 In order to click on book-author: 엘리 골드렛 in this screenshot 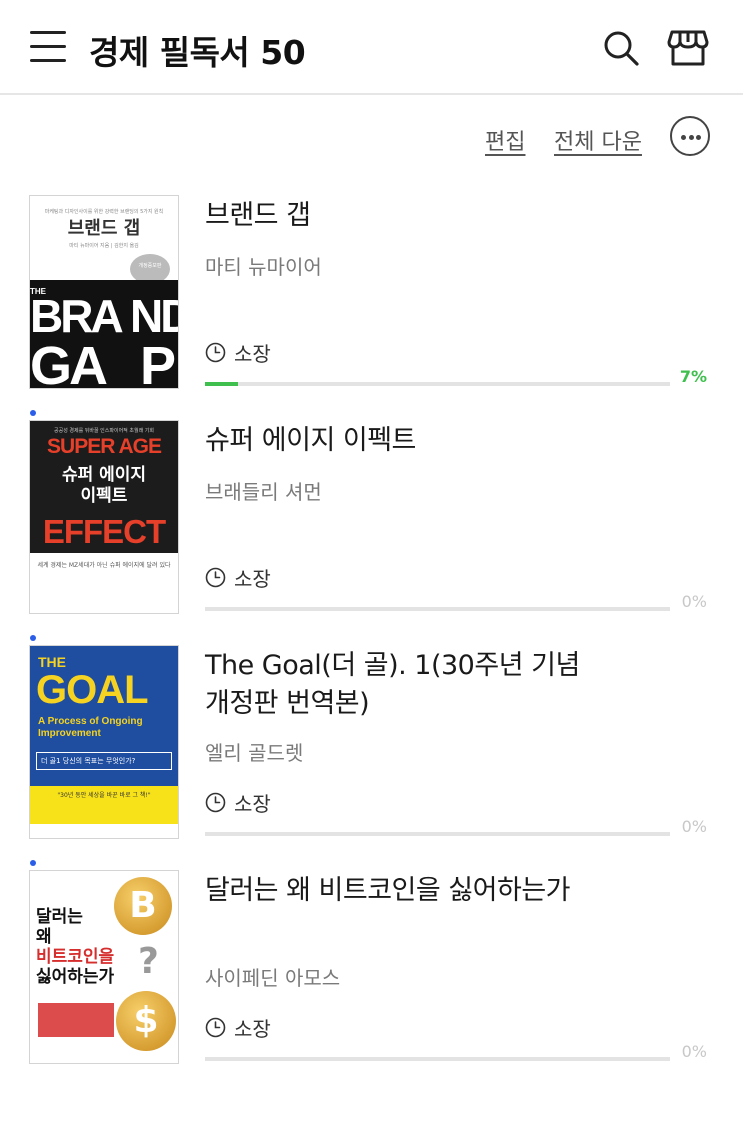, I will do `click(254, 753)`.